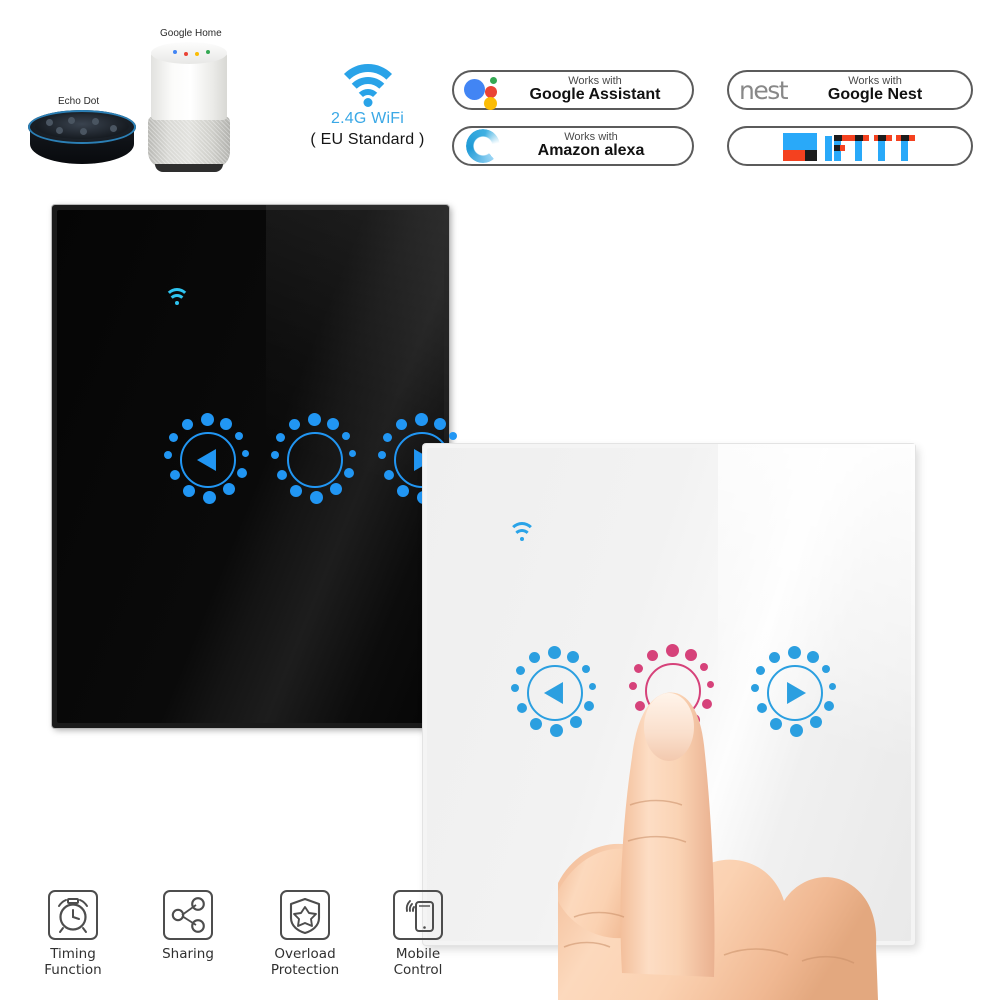  I want to click on badge-google-assistant: Works with Google Assistant, so click(573, 90).